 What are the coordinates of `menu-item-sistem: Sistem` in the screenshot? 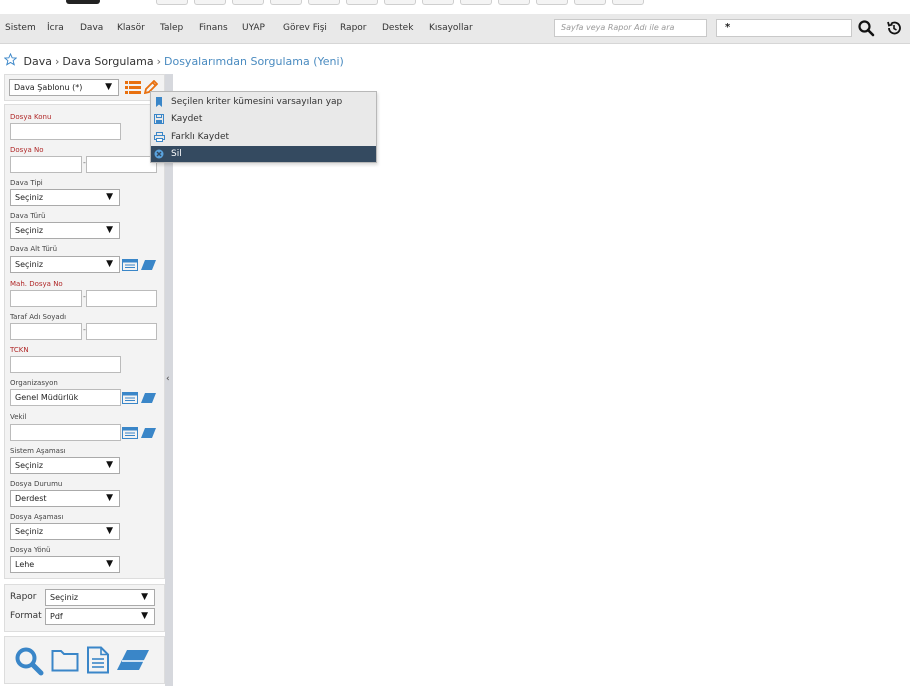 It's located at (20, 28).